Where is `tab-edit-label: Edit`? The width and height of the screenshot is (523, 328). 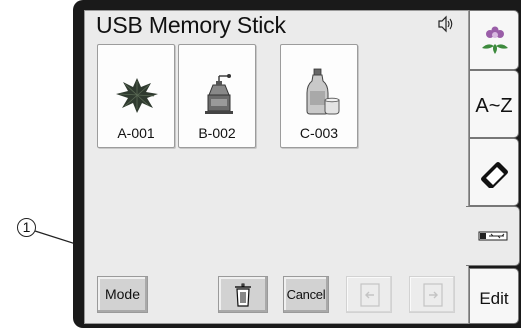
tab-edit-label: Edit is located at coordinates (494, 298).